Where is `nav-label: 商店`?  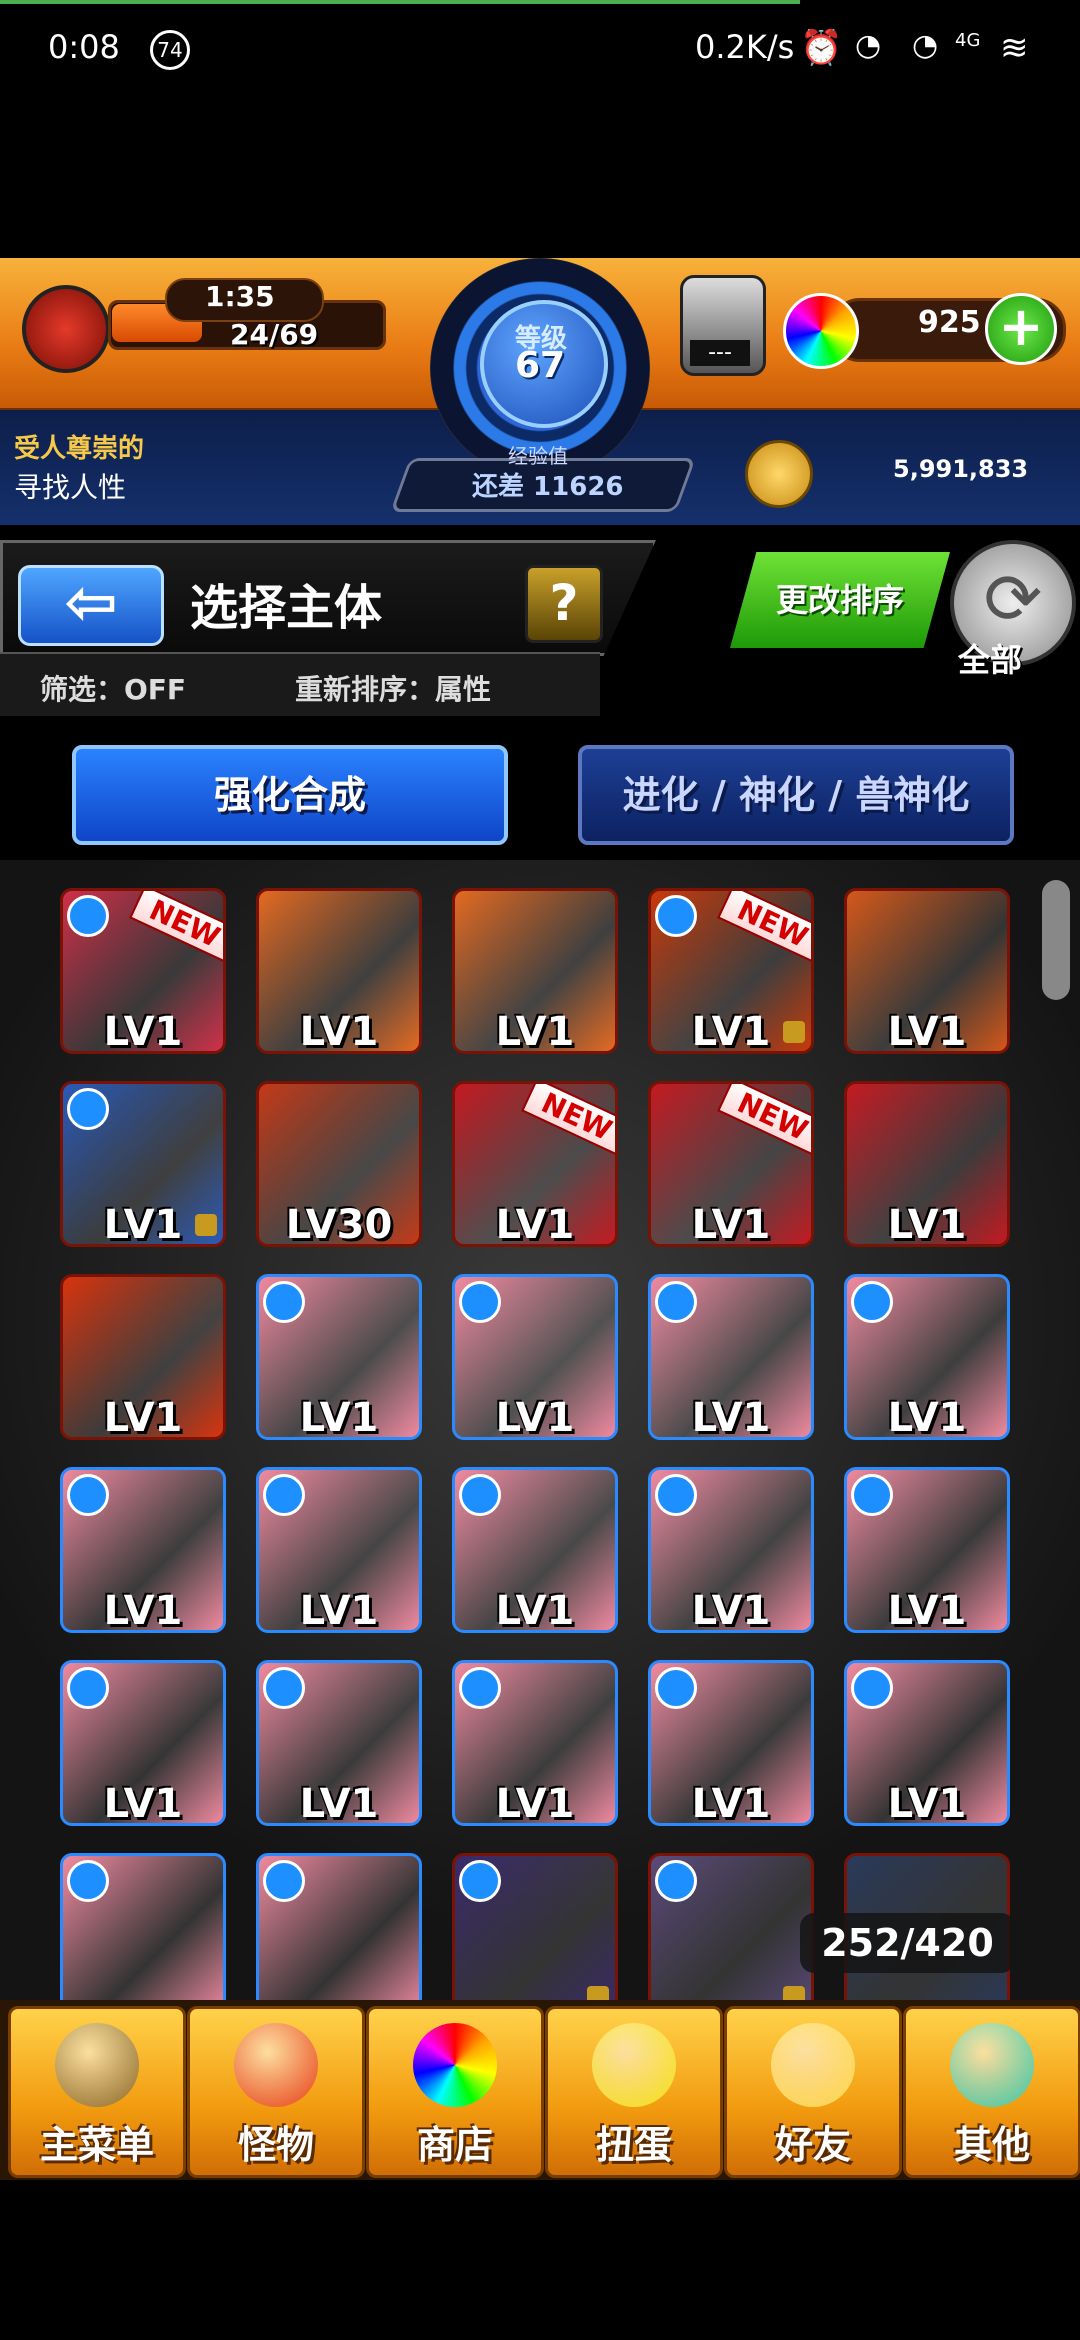 nav-label: 商店 is located at coordinates (454, 2145).